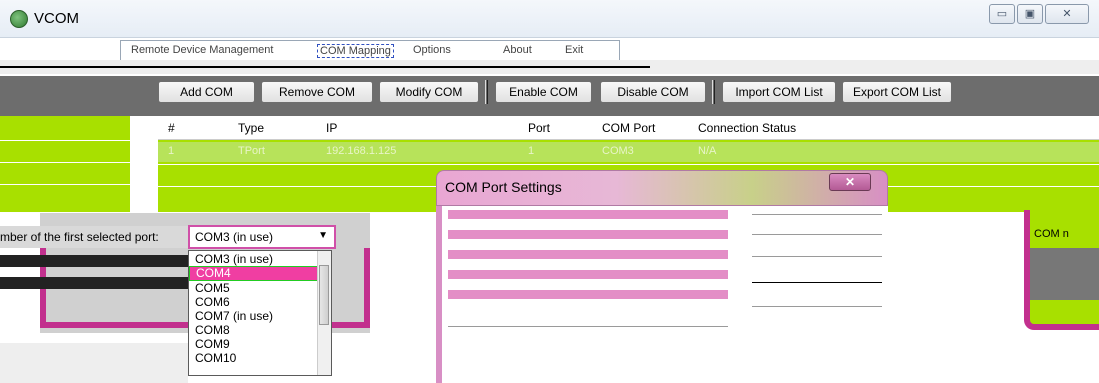 This screenshot has height=383, width=1099. I want to click on menu-options: Options, so click(432, 50).